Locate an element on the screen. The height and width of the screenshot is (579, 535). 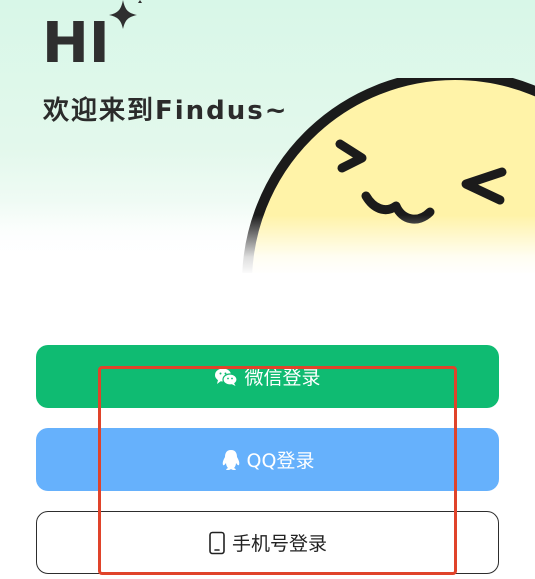
phone-login-button: 手机号登录 is located at coordinates (267, 542).